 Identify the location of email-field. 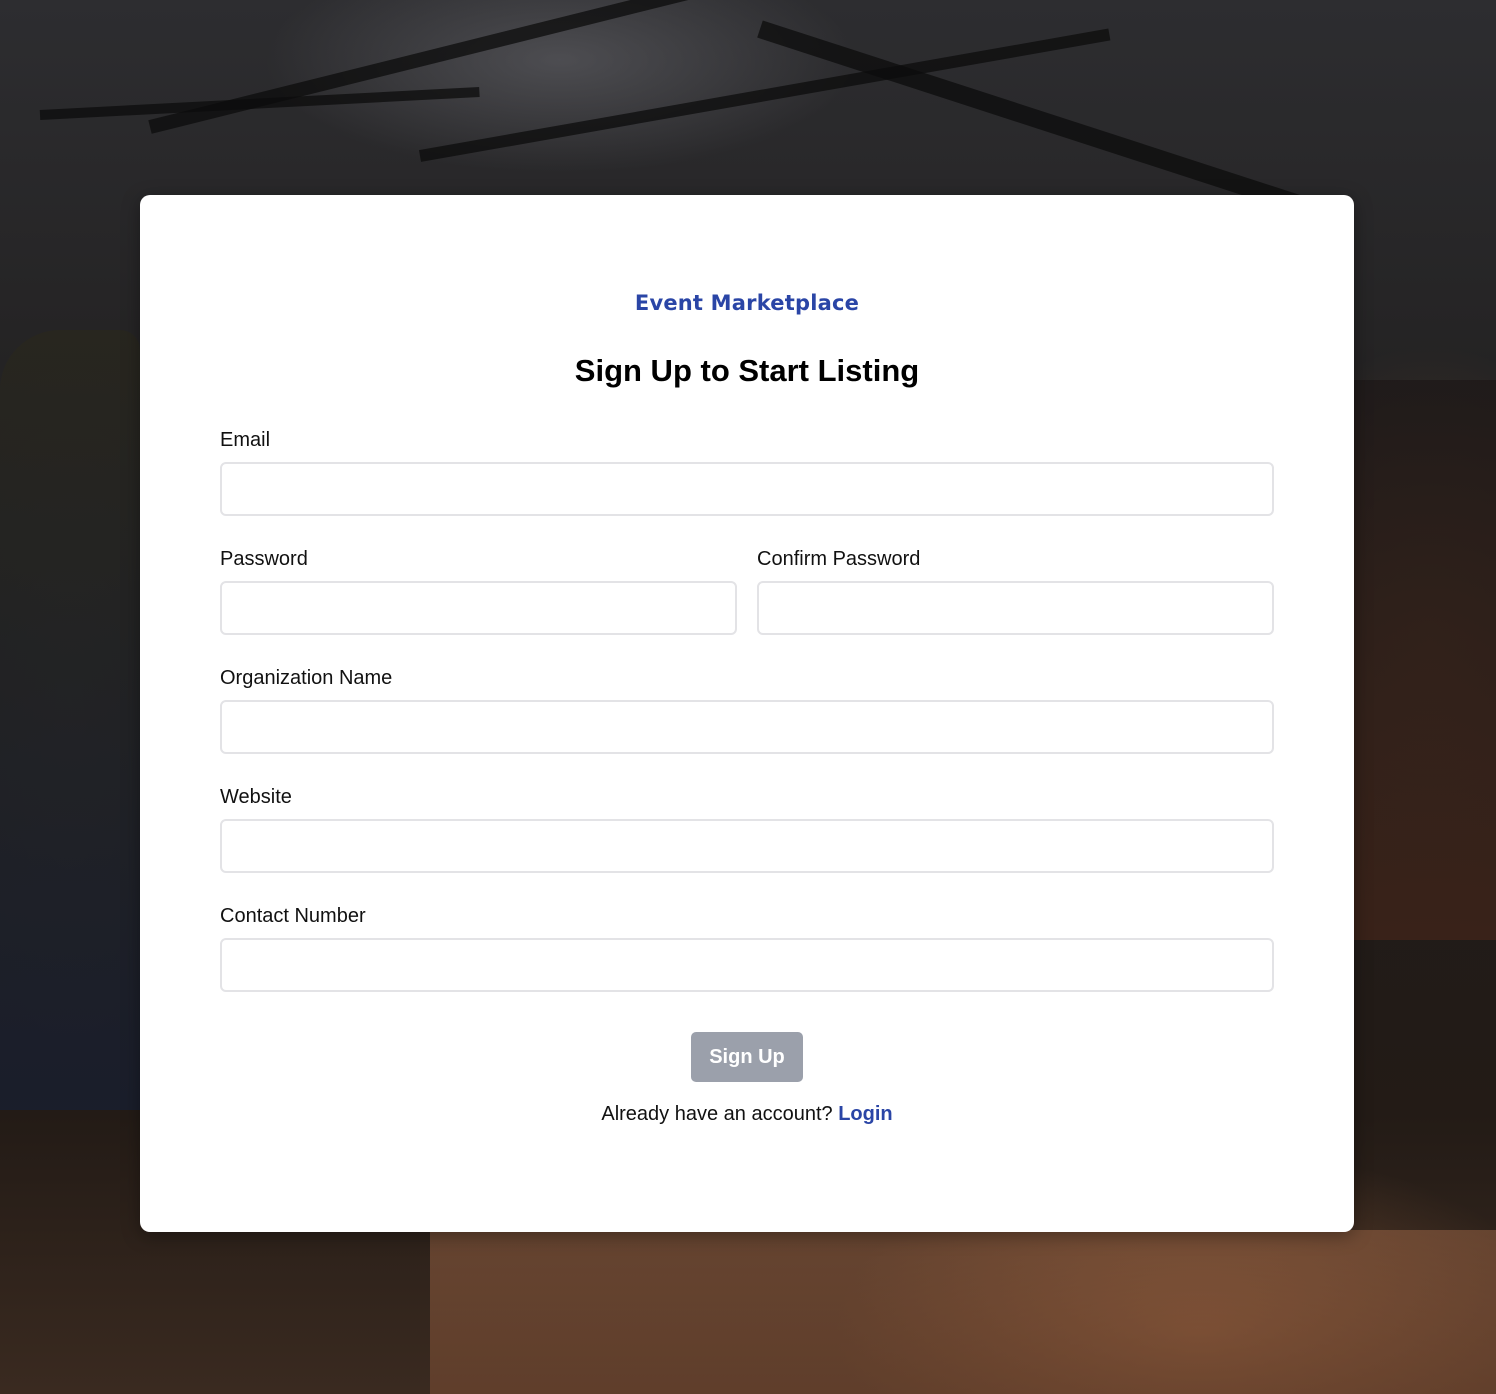
(747, 489).